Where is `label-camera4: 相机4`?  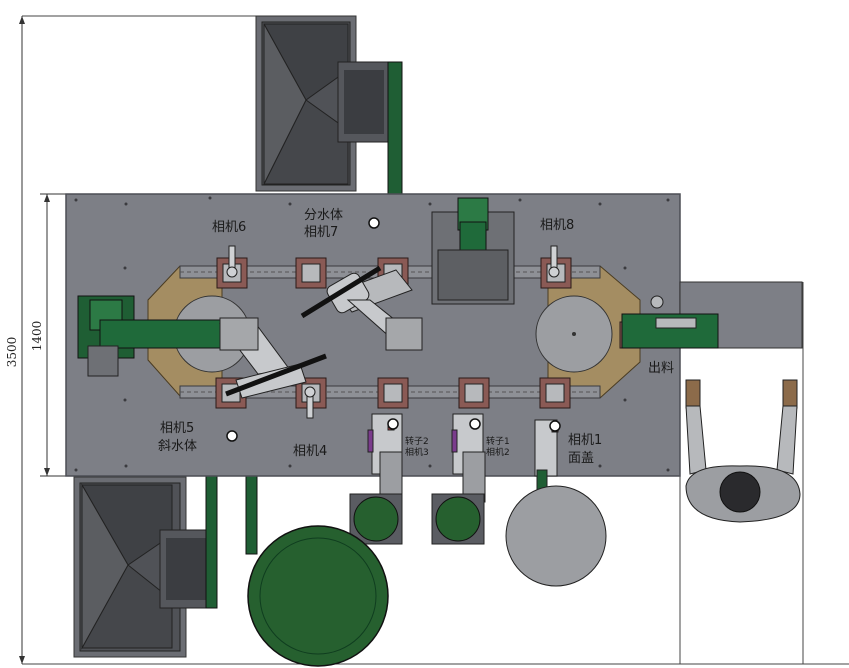 label-camera4: 相机4 is located at coordinates (310, 451).